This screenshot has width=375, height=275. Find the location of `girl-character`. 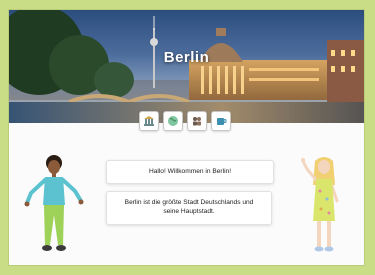

girl-character is located at coordinates (320, 204).